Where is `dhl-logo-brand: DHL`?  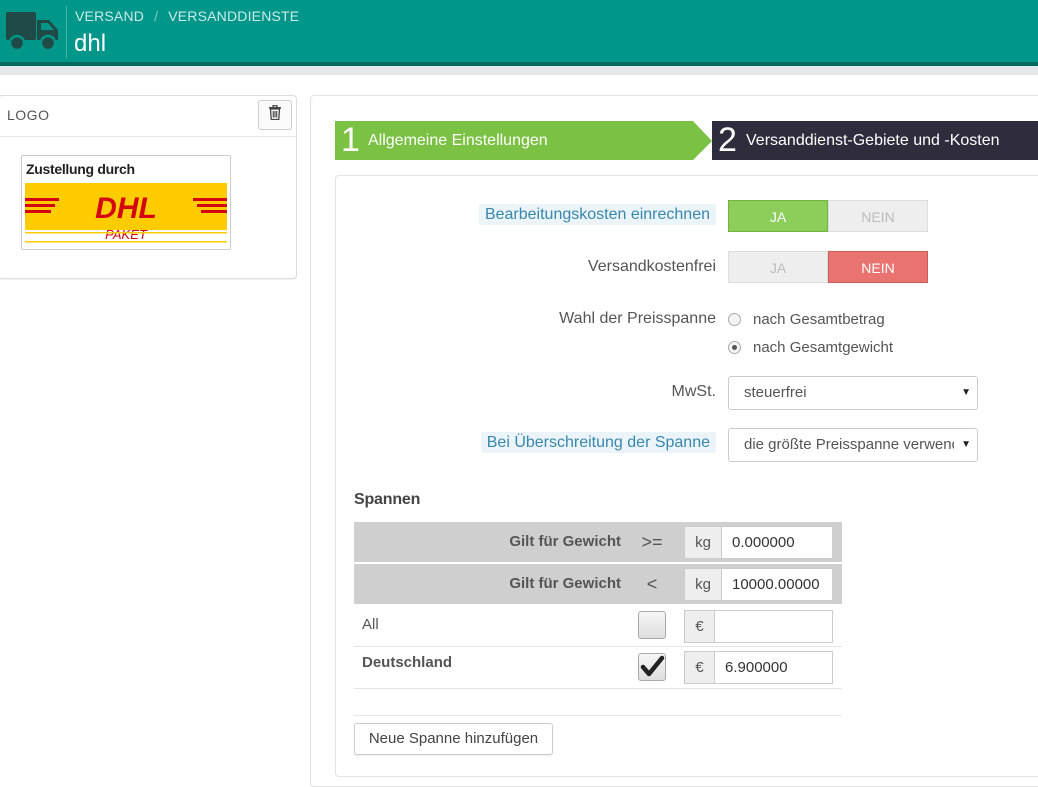 dhl-logo-brand: DHL is located at coordinates (126, 208).